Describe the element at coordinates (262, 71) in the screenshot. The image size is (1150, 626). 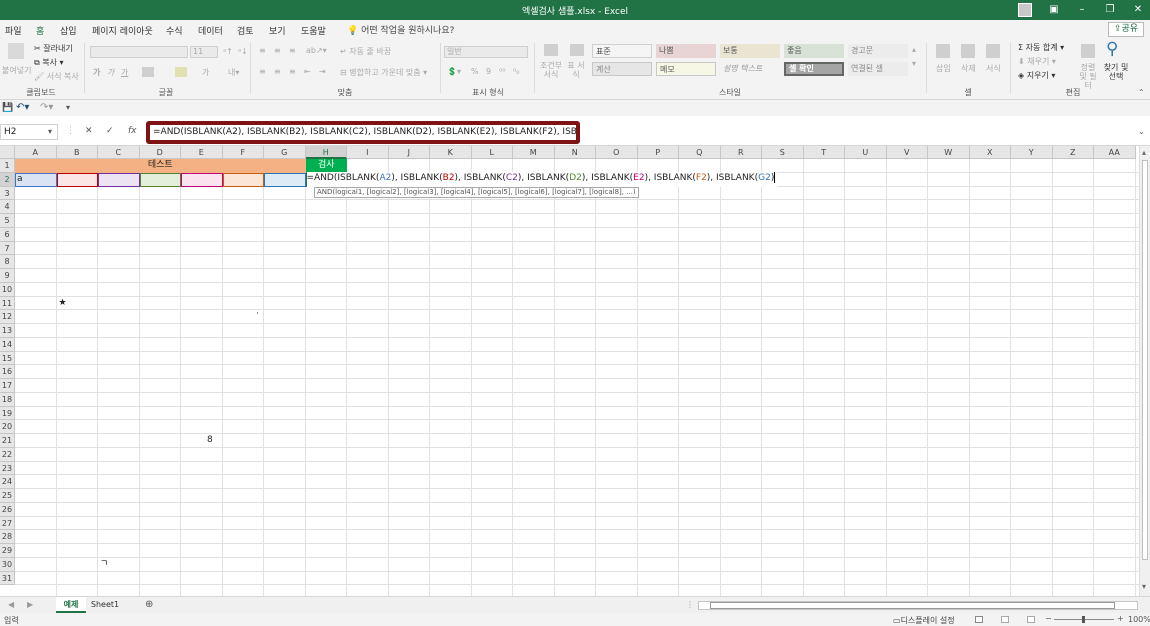
I see `align-left-icon: ≡` at that location.